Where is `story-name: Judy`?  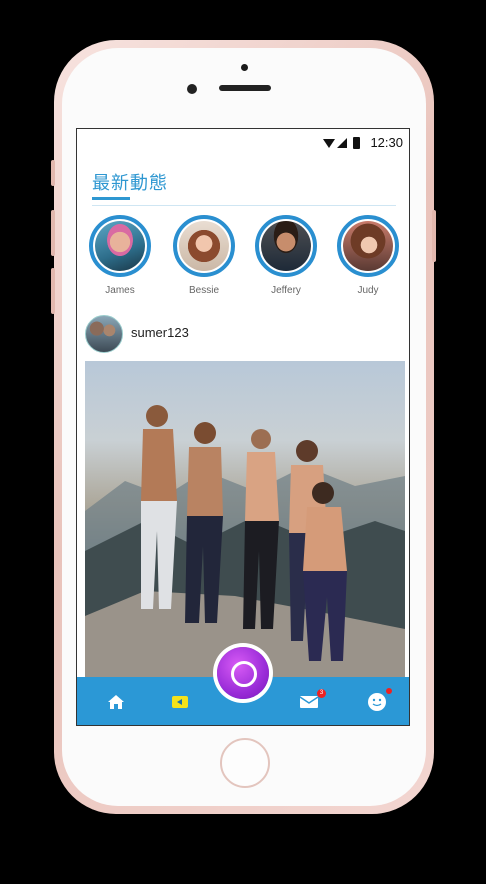 story-name: Judy is located at coordinates (368, 290).